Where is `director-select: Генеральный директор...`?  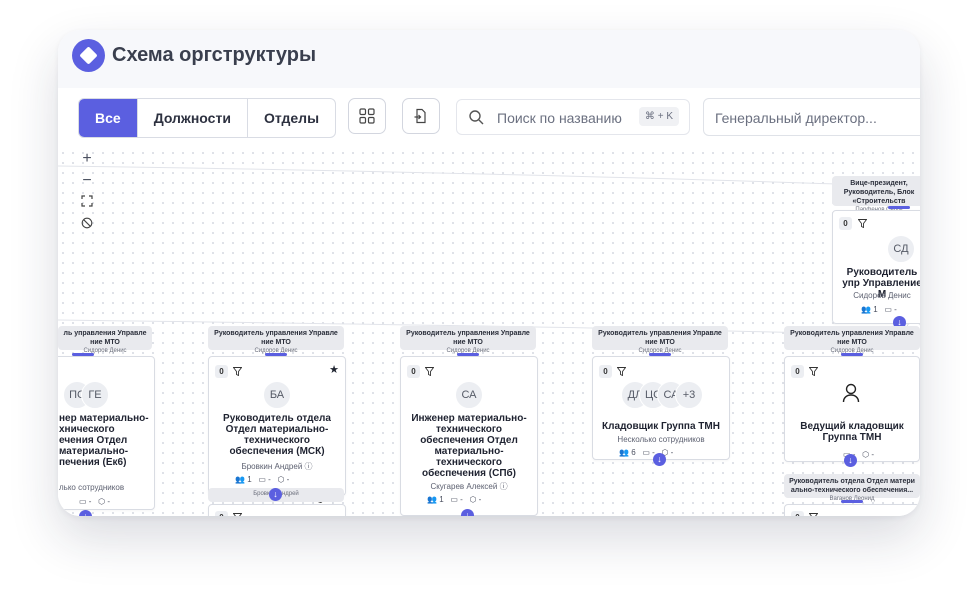
director-select: Генеральный директор... is located at coordinates (811, 117).